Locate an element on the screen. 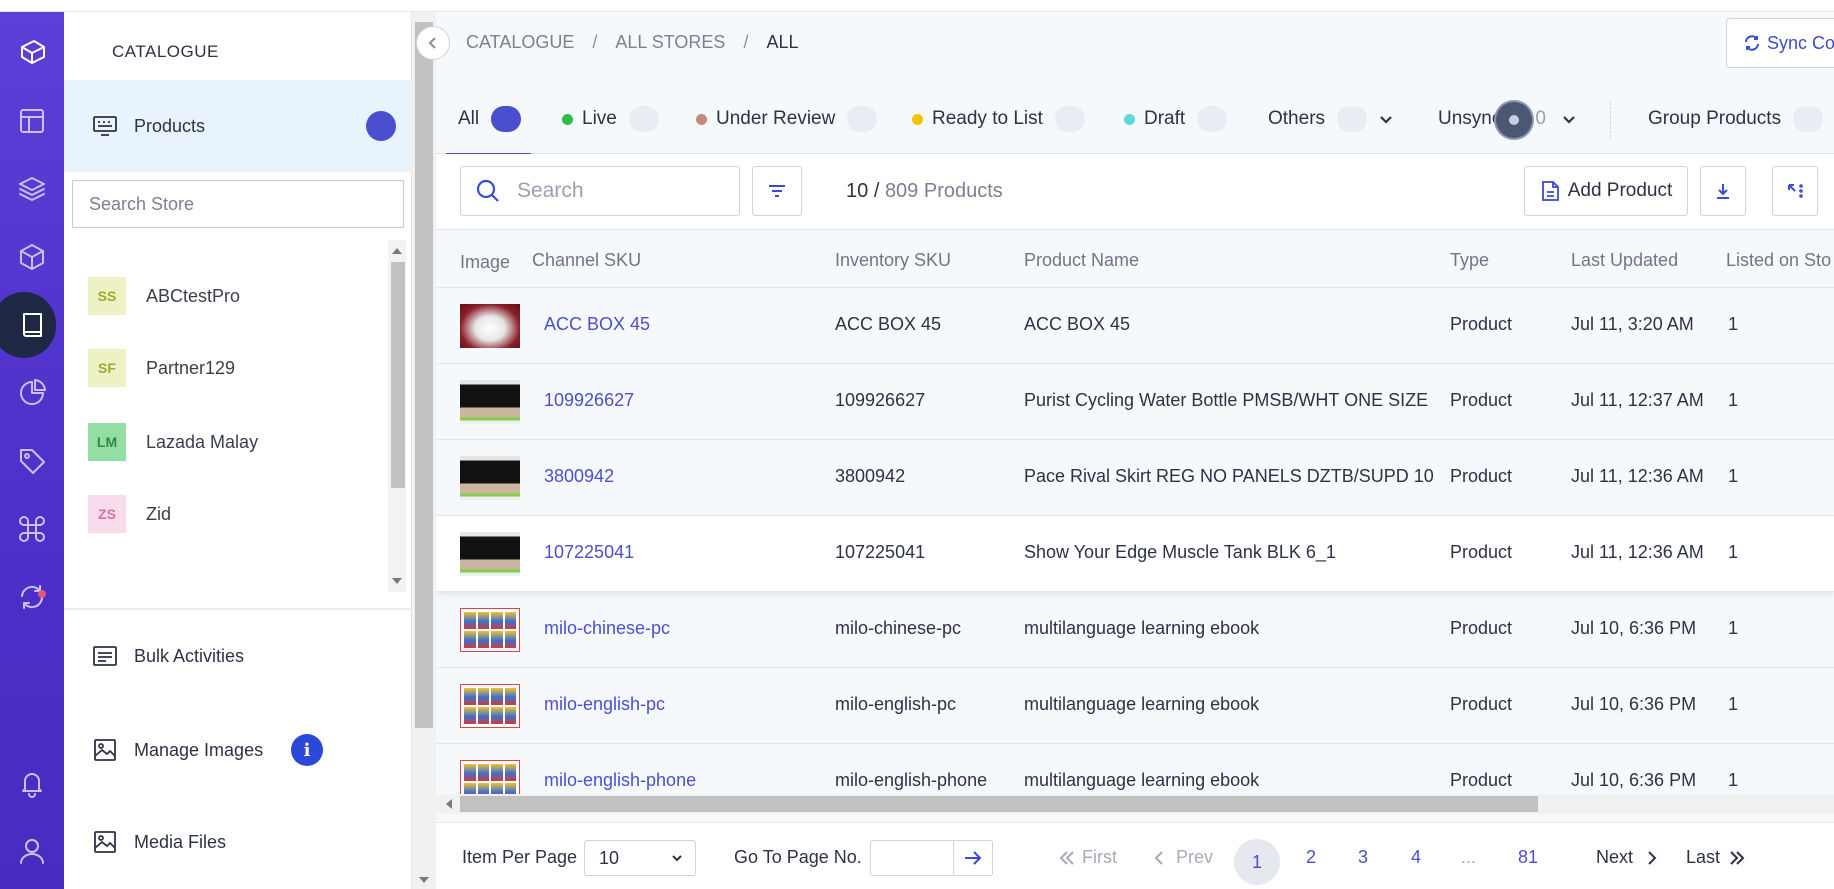 Image resolution: width=1834 pixels, height=889 pixels. tab-count: 0 is located at coordinates (1540, 118).